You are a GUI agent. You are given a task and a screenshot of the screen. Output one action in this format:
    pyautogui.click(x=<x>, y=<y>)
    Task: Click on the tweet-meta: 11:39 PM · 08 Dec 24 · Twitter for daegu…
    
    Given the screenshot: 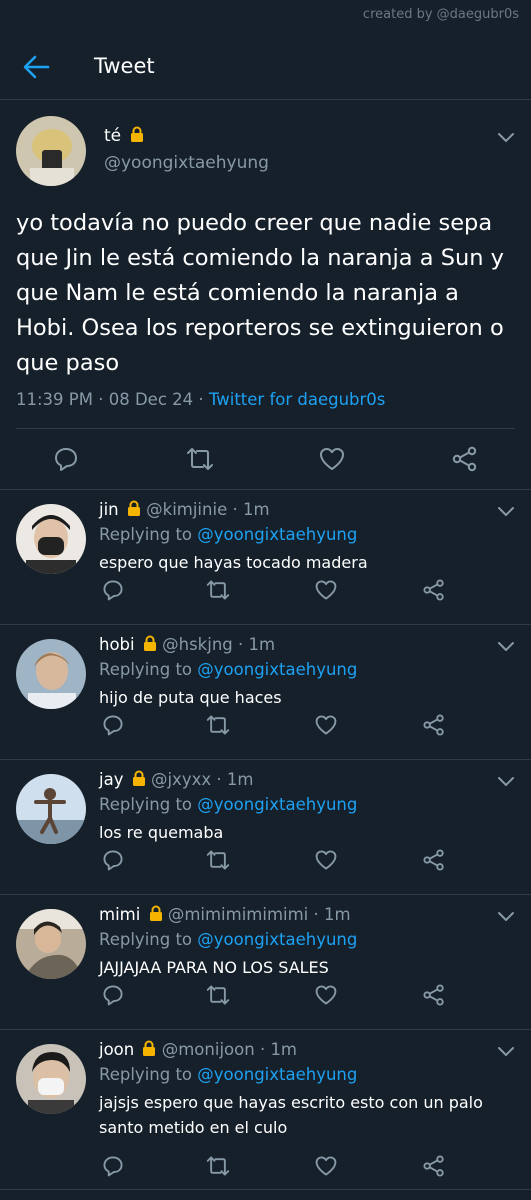 What is the action you would take?
    pyautogui.click(x=200, y=399)
    